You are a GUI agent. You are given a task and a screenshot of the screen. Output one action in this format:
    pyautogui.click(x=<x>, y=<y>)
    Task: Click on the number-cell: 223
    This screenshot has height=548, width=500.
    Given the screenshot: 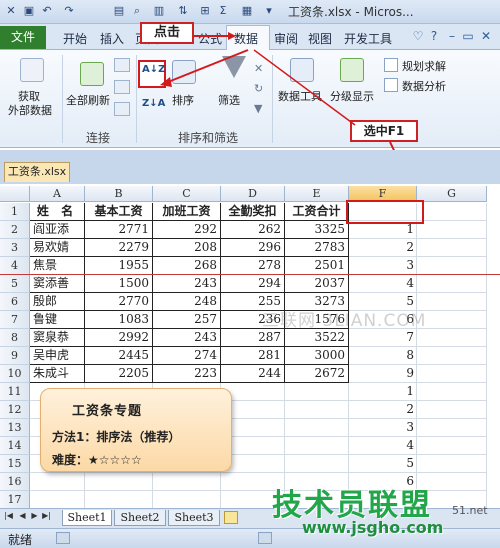 What is the action you would take?
    pyautogui.click(x=187, y=374)
    